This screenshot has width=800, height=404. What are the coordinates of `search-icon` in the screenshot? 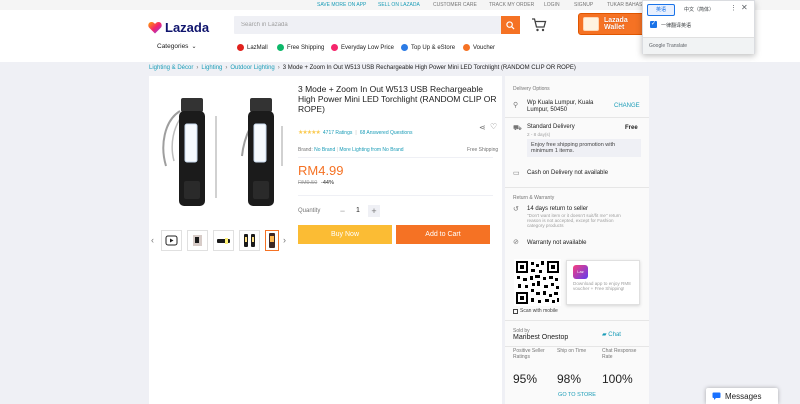 It's located at (510, 25).